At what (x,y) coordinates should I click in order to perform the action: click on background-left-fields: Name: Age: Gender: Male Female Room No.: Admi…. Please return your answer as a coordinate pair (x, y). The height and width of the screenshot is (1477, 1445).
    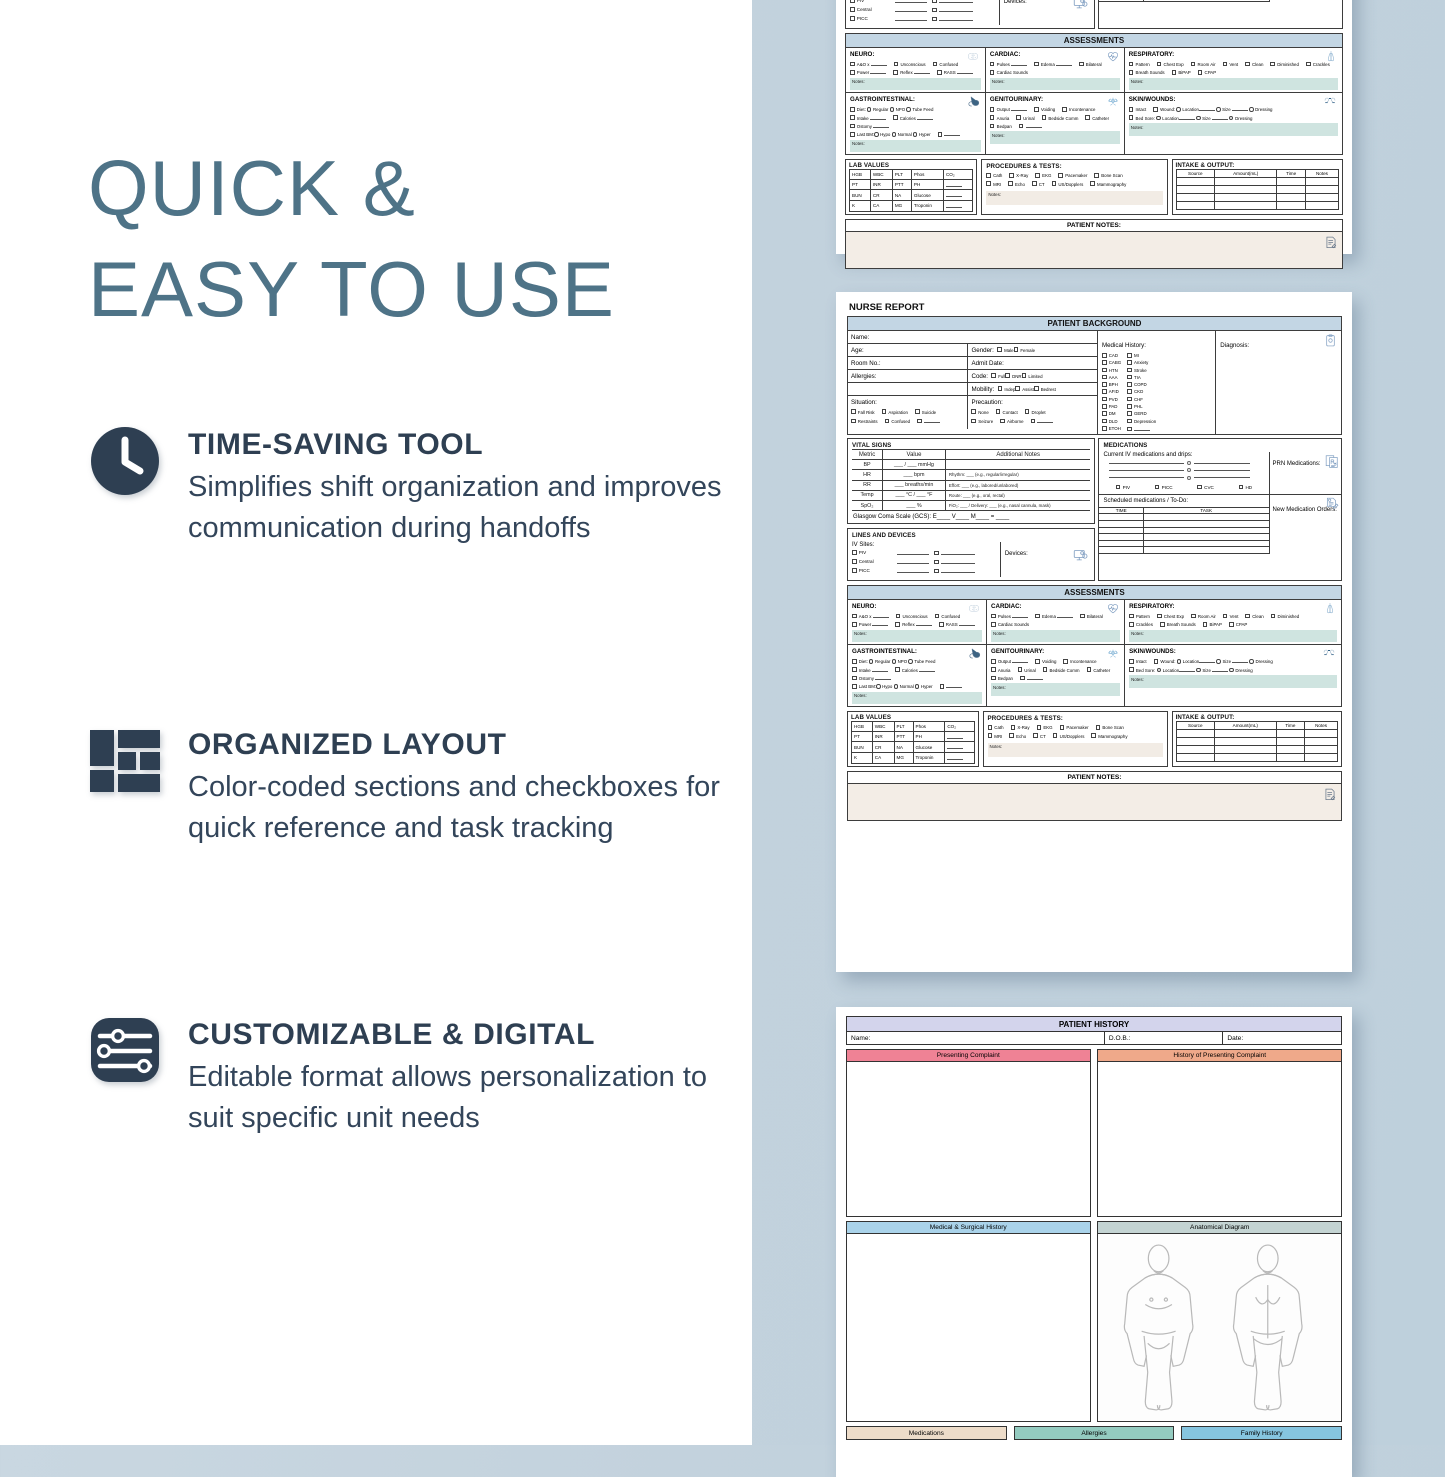
    Looking at the image, I should click on (972, 382).